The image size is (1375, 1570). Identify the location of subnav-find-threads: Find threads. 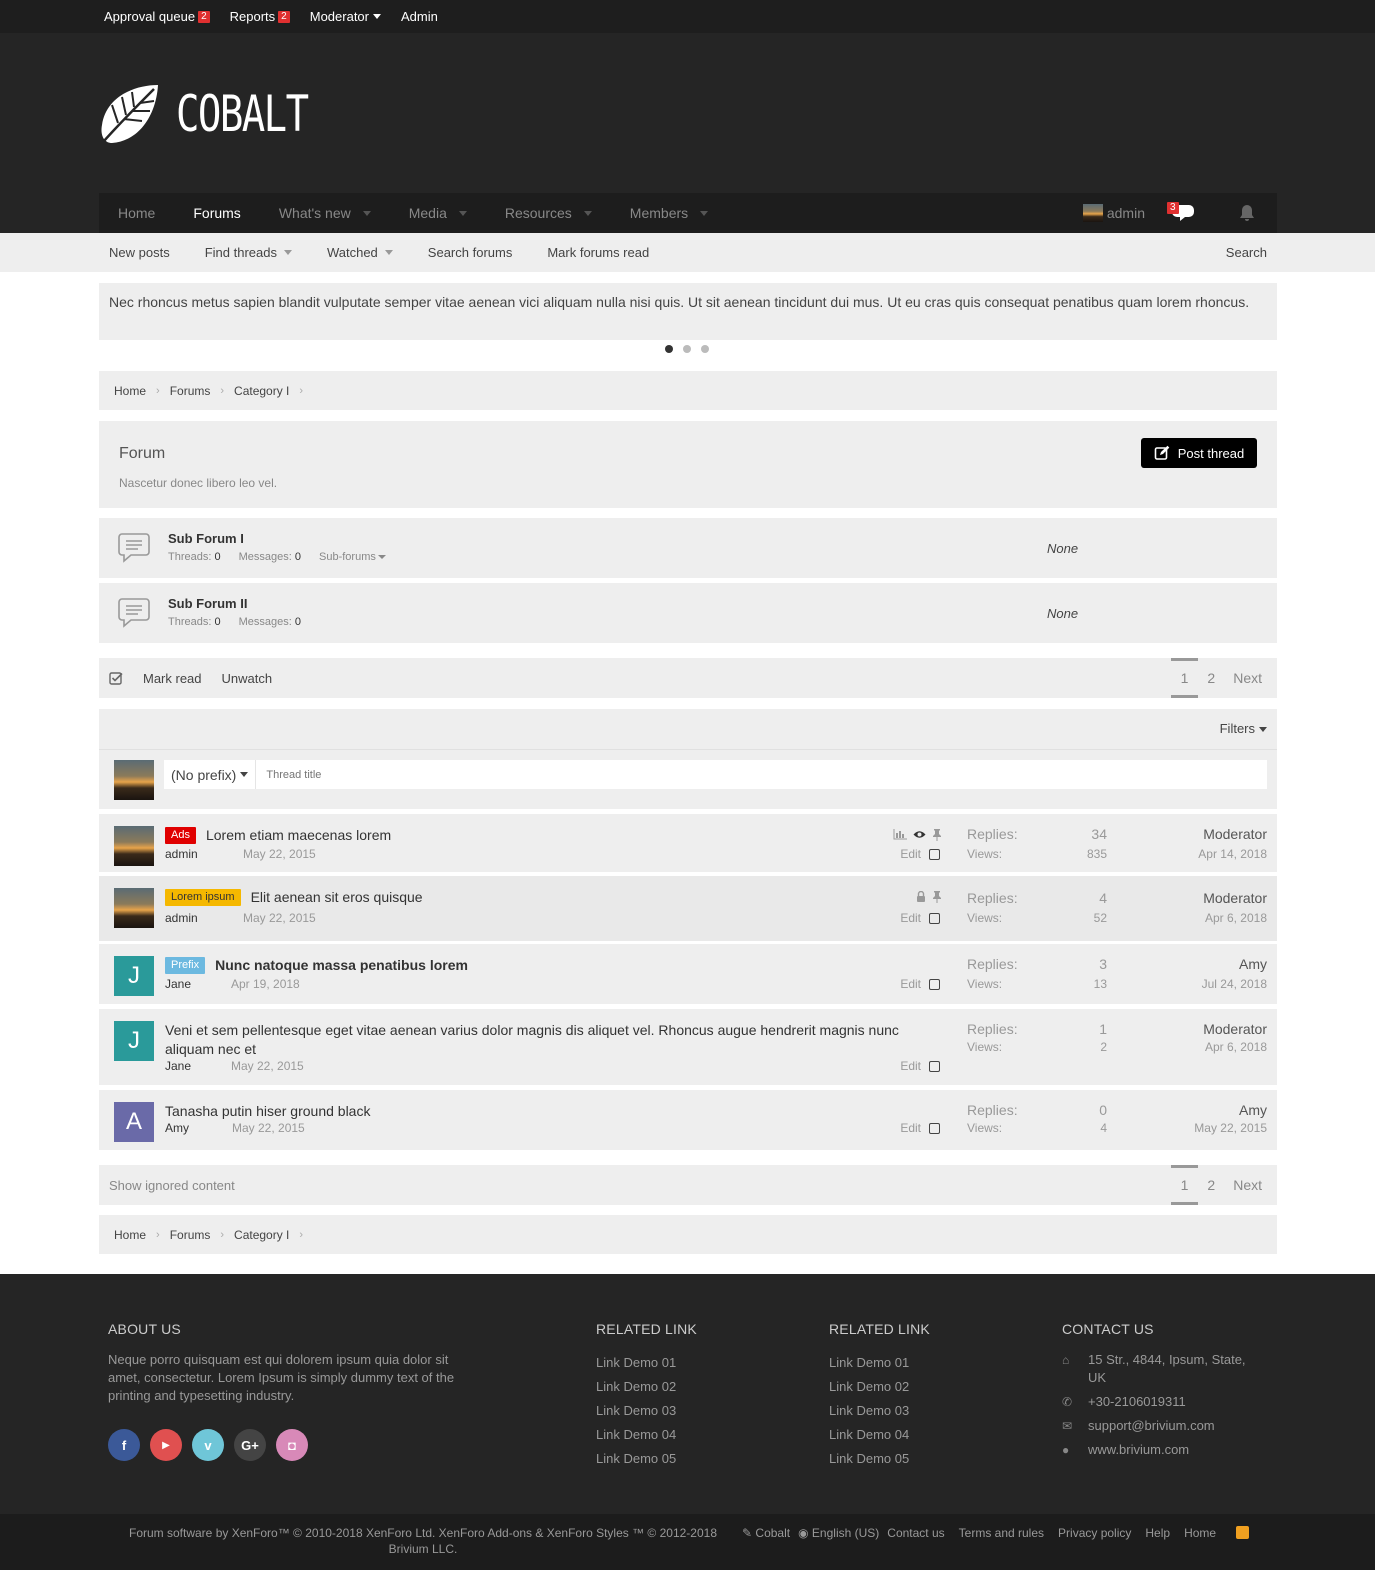
(248, 252).